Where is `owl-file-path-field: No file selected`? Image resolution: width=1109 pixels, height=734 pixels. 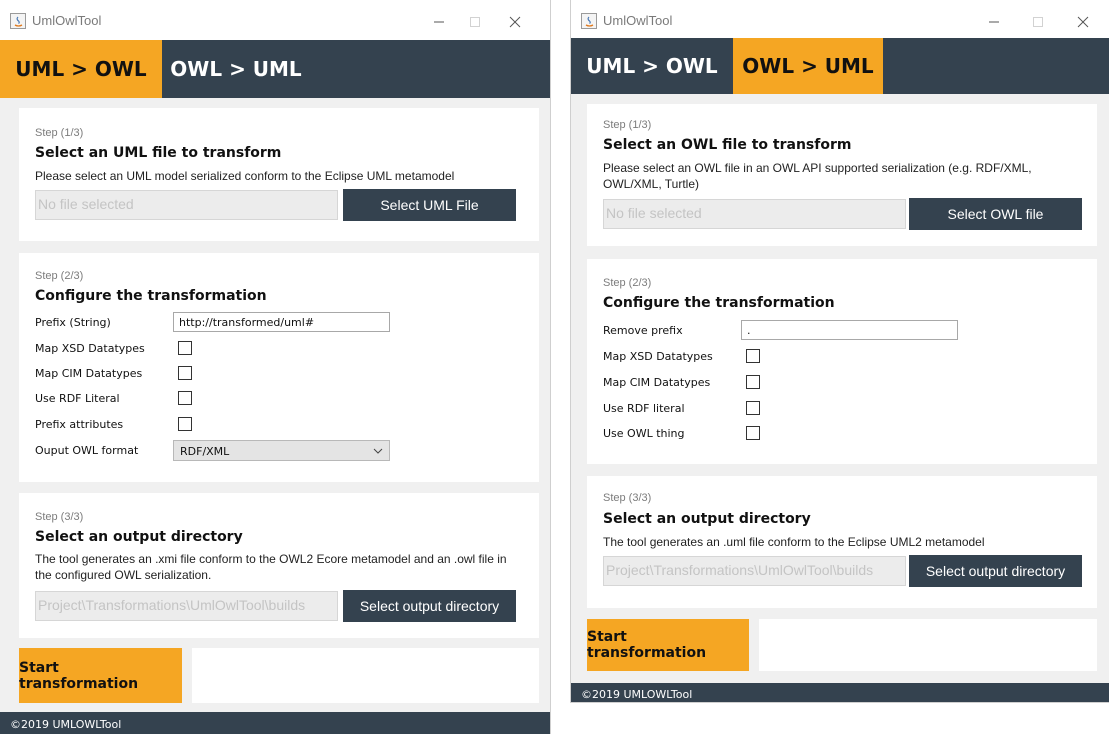 owl-file-path-field: No file selected is located at coordinates (754, 214).